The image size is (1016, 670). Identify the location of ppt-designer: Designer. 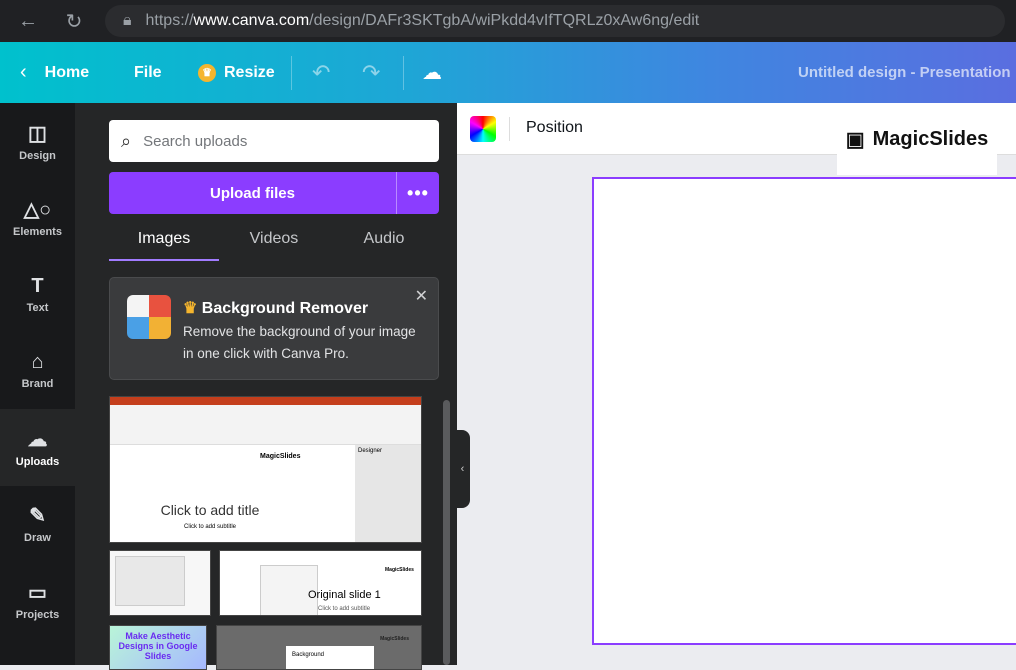
(388, 493).